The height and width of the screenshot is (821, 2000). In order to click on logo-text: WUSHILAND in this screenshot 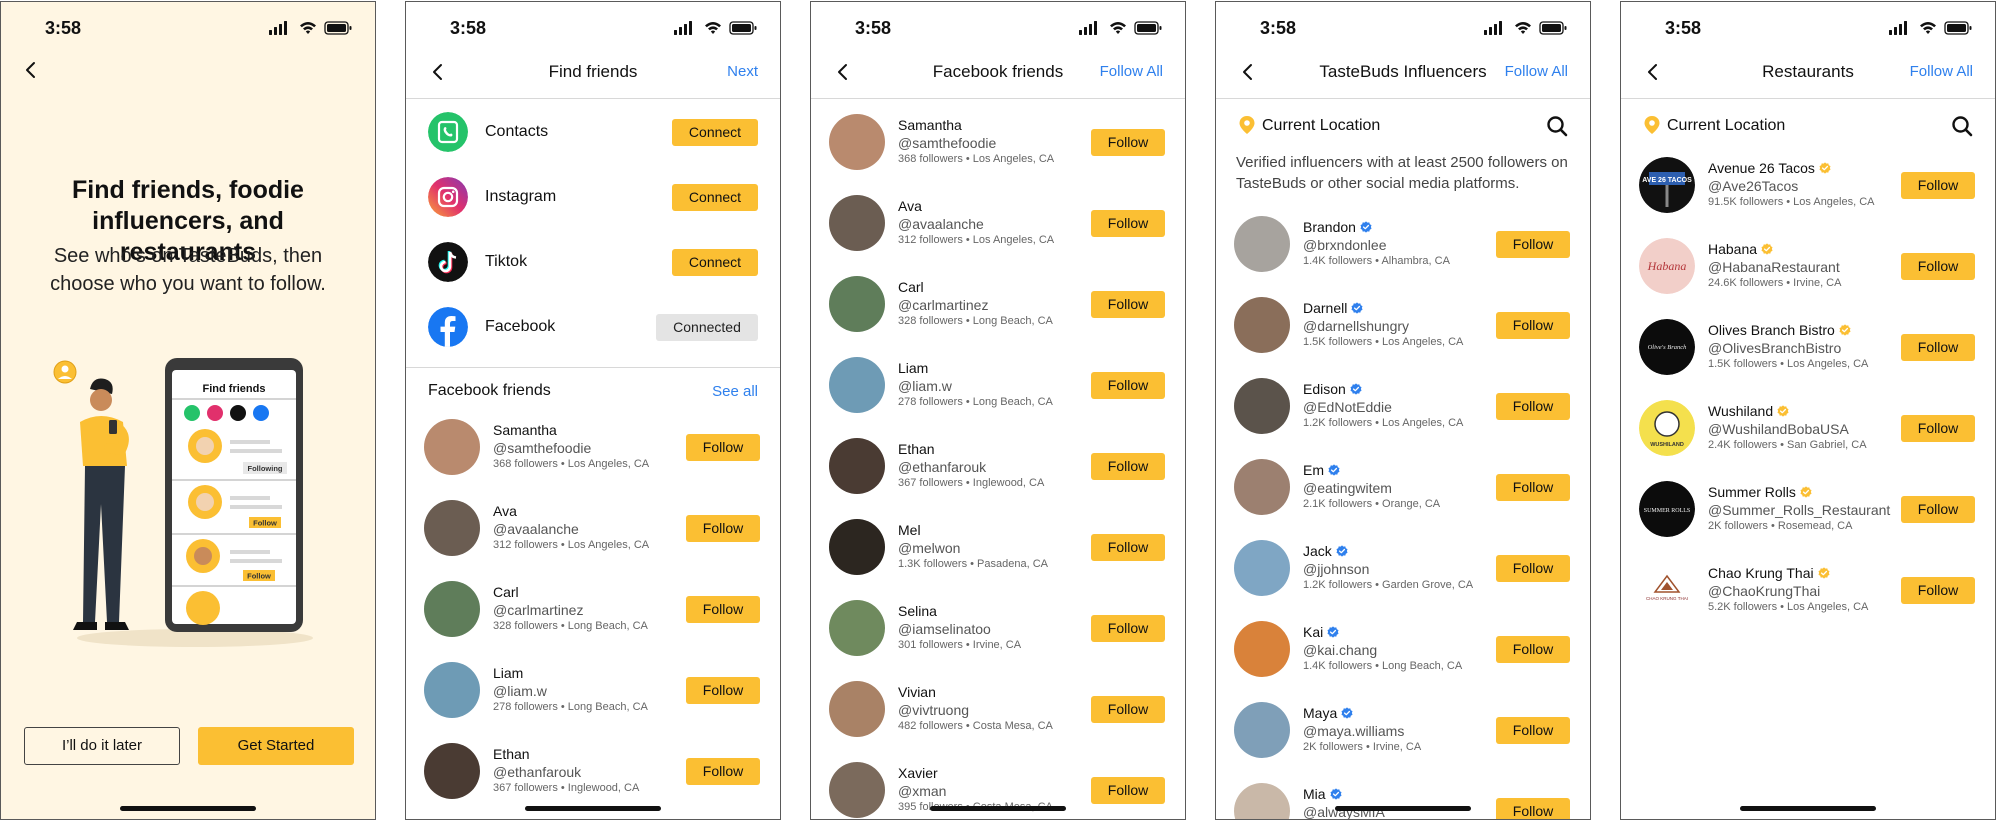, I will do `click(1667, 445)`.